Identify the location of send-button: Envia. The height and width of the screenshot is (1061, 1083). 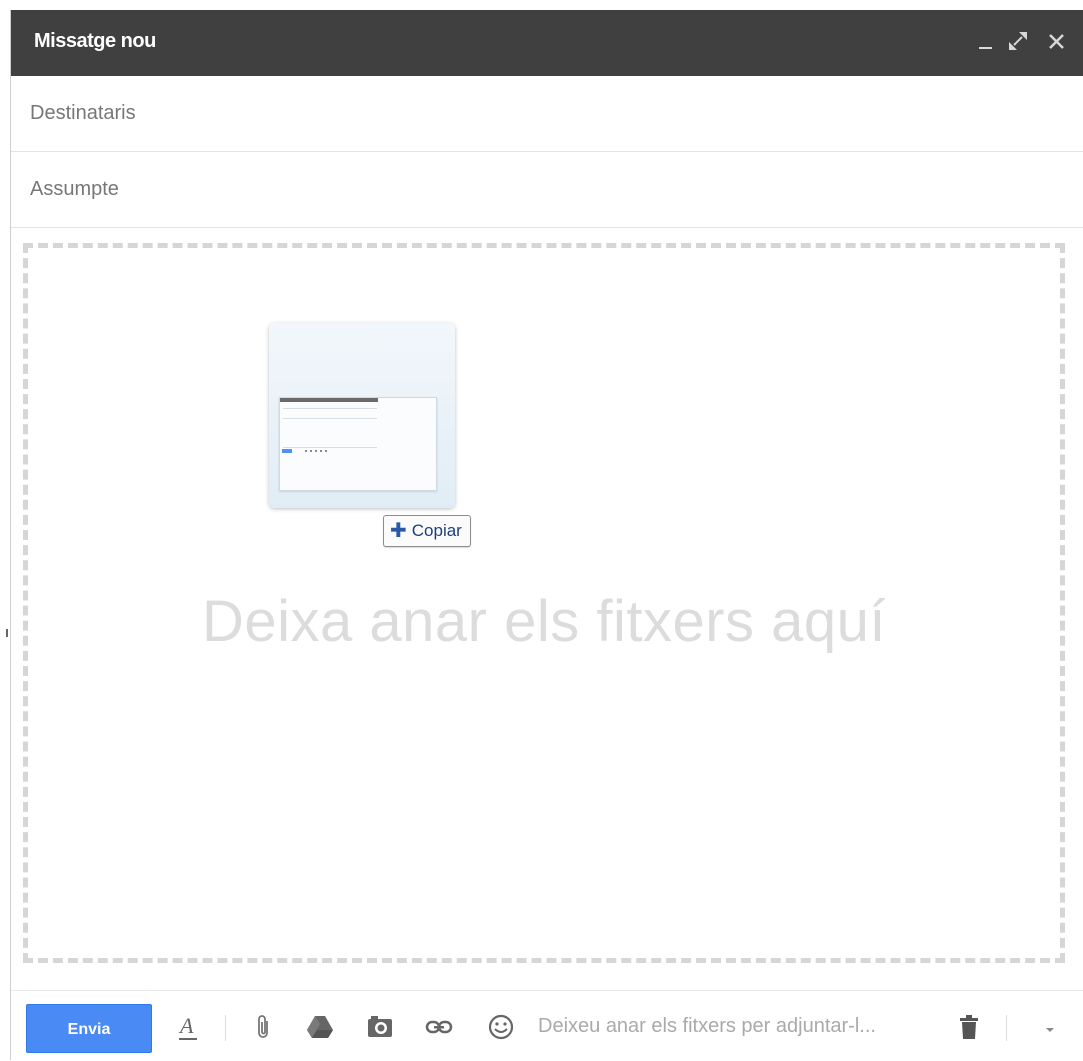
(89, 1028).